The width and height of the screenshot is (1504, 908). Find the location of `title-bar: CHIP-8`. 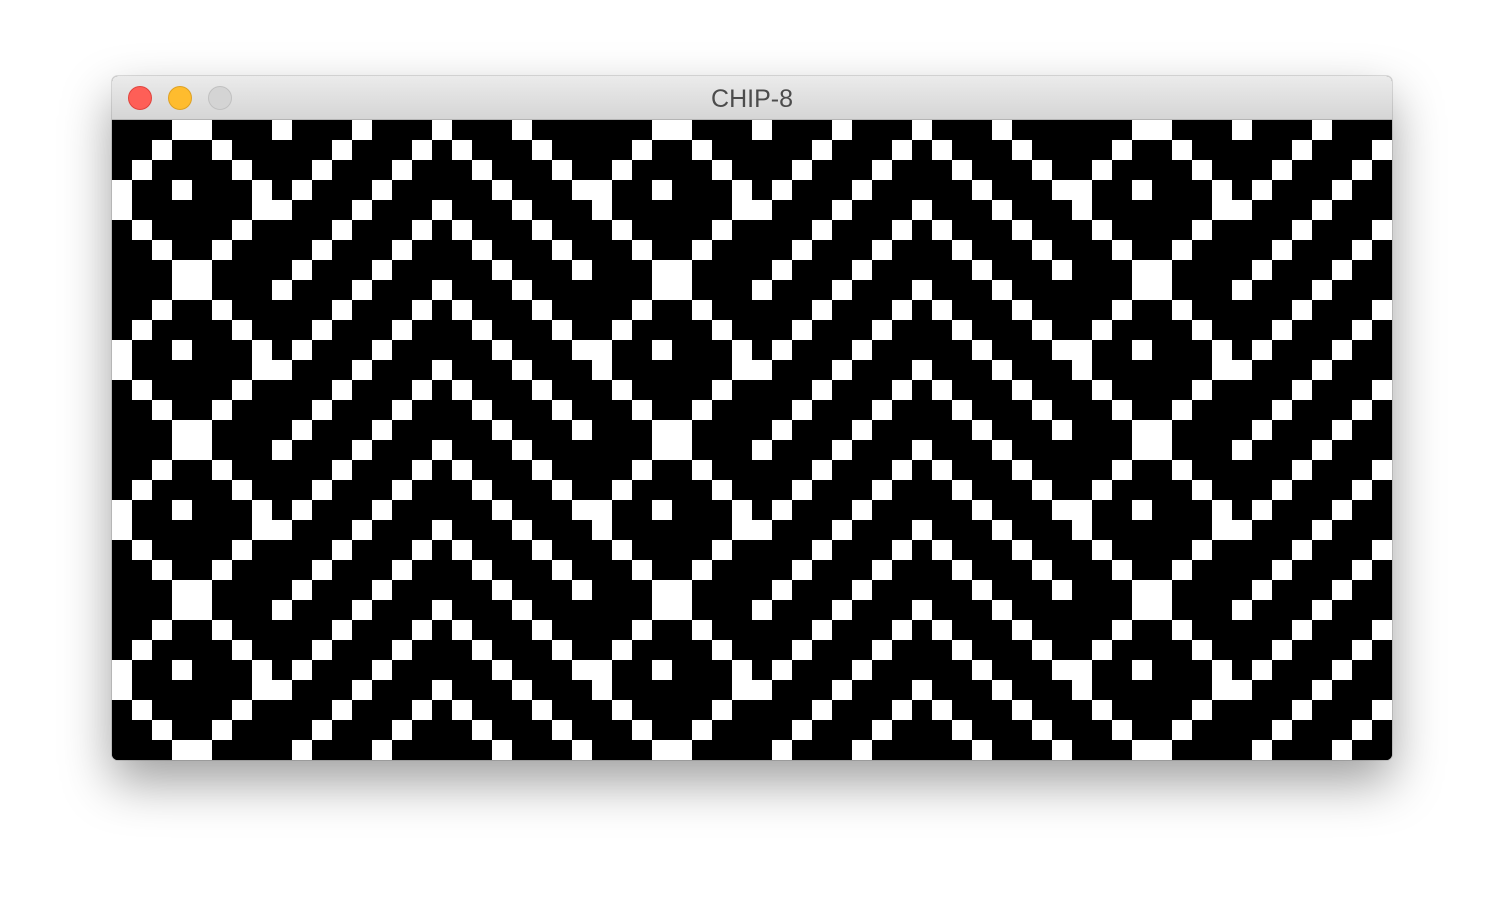

title-bar: CHIP-8 is located at coordinates (752, 98).